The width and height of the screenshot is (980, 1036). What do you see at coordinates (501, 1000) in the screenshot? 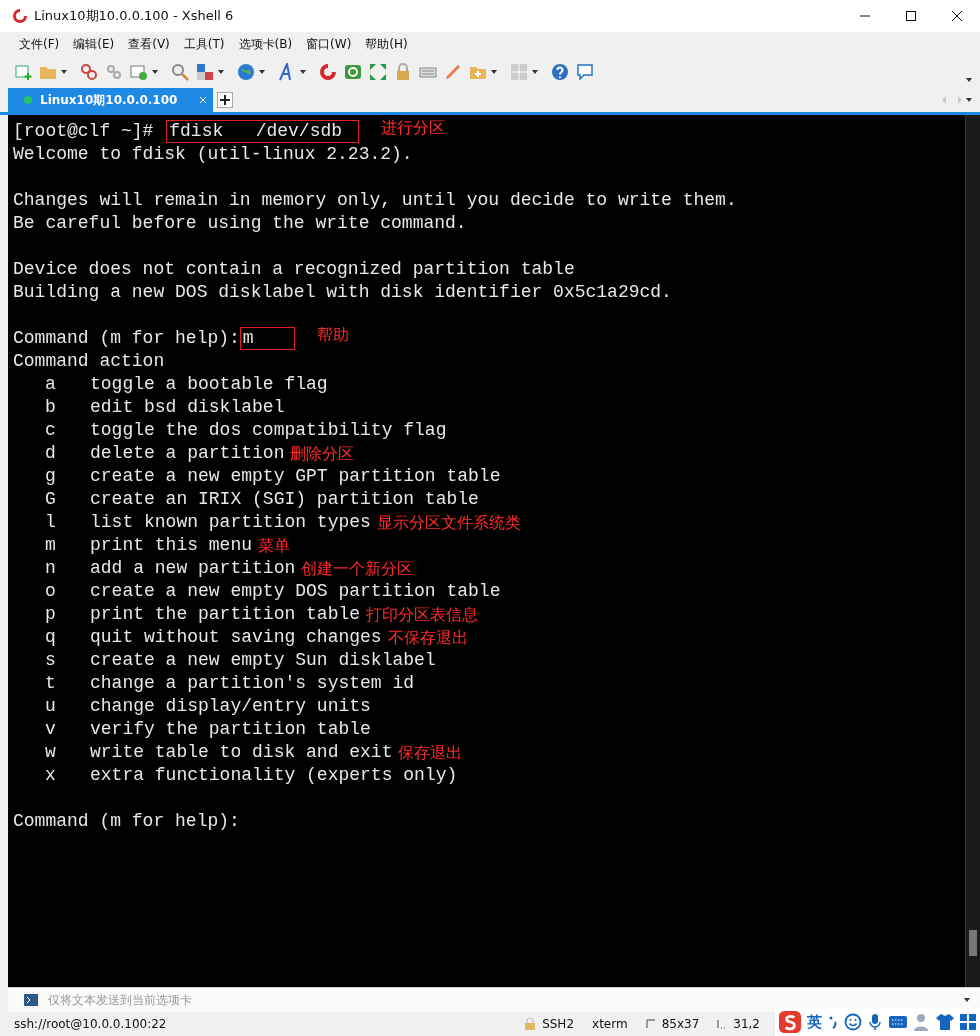
I see `text-input: 仅将文本发送到当前选项卡` at bounding box center [501, 1000].